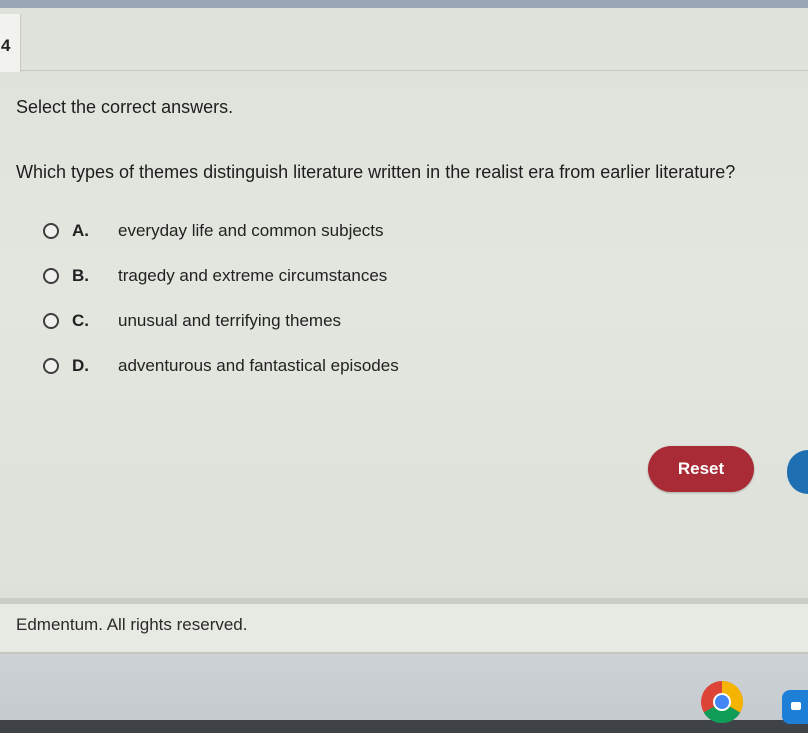 This screenshot has height=733, width=808. I want to click on option-a: A. everyday life and common subjects, so click(253, 231).